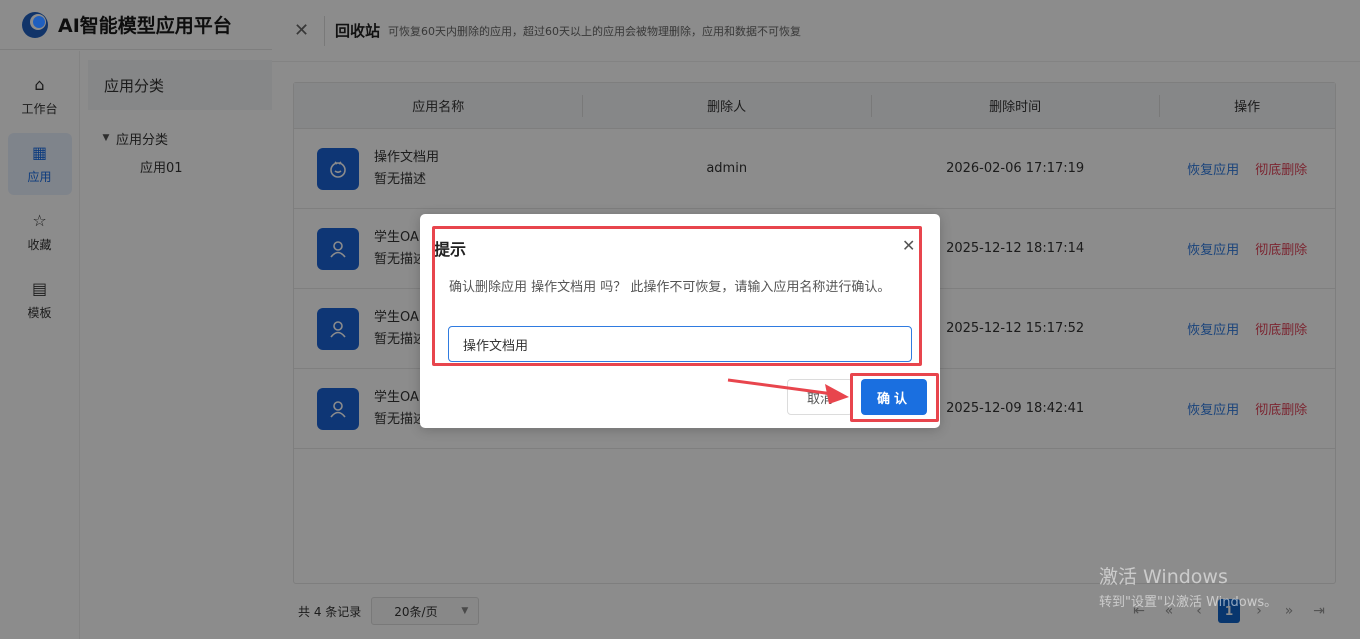  What do you see at coordinates (680, 344) in the screenshot?
I see `app-name-input` at bounding box center [680, 344].